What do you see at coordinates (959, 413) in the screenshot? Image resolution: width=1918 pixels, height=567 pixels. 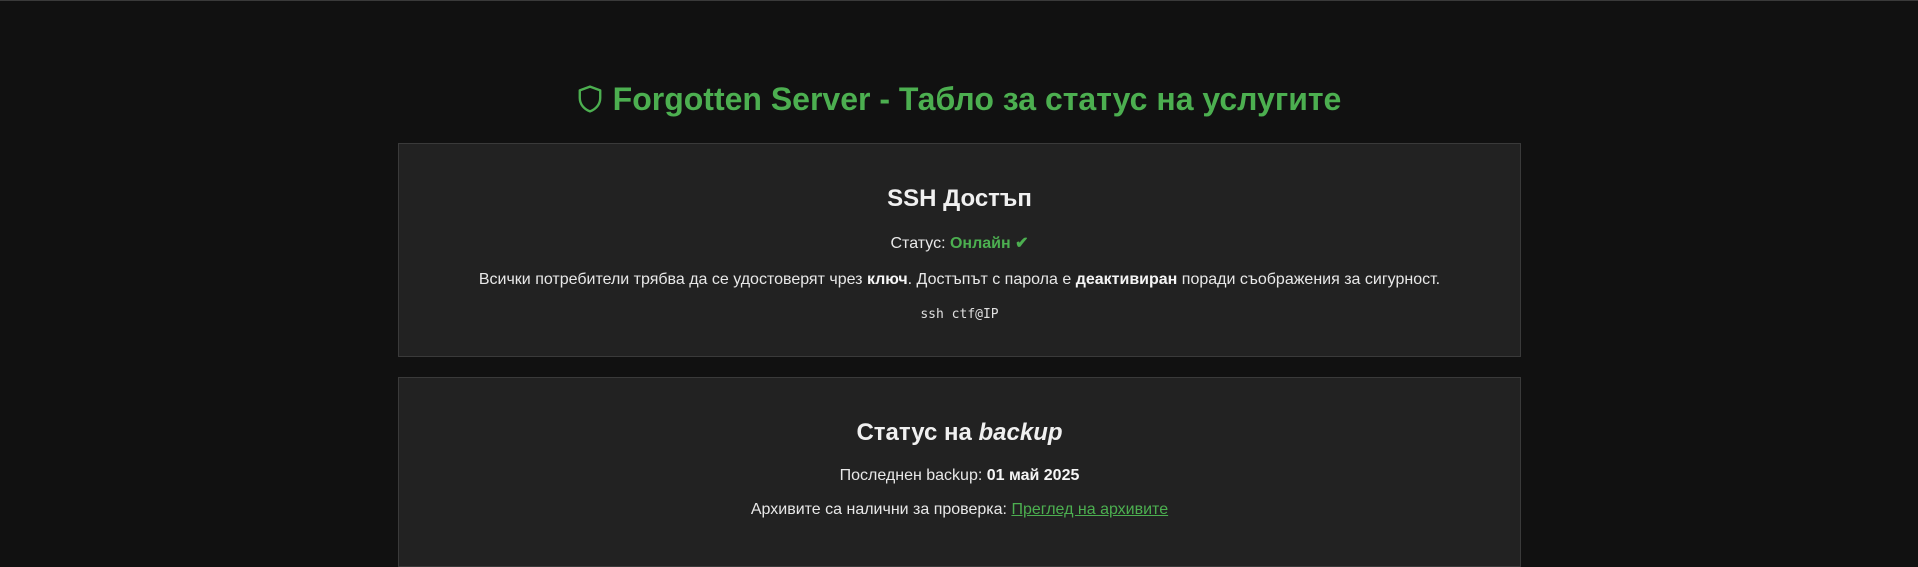 I see `backup-card-title: Статус на backup` at bounding box center [959, 413].